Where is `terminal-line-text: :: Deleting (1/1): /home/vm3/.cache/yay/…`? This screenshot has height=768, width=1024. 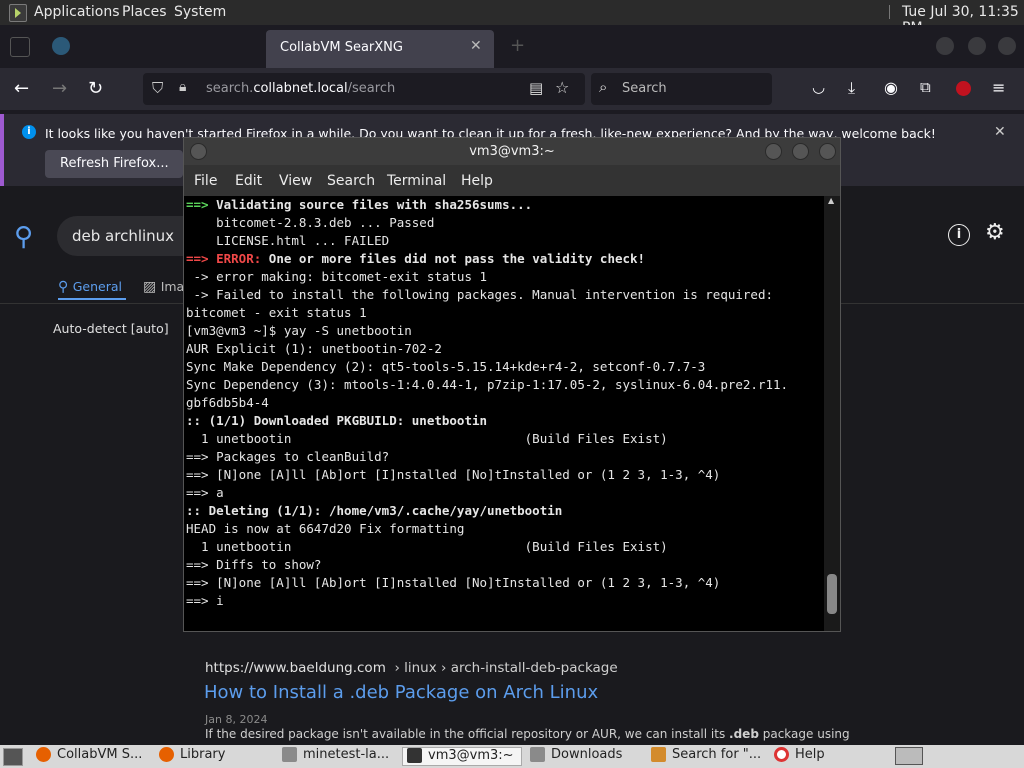
terminal-line-text: :: Deleting (1/1): /home/vm3/.cache/yay/… is located at coordinates (374, 510).